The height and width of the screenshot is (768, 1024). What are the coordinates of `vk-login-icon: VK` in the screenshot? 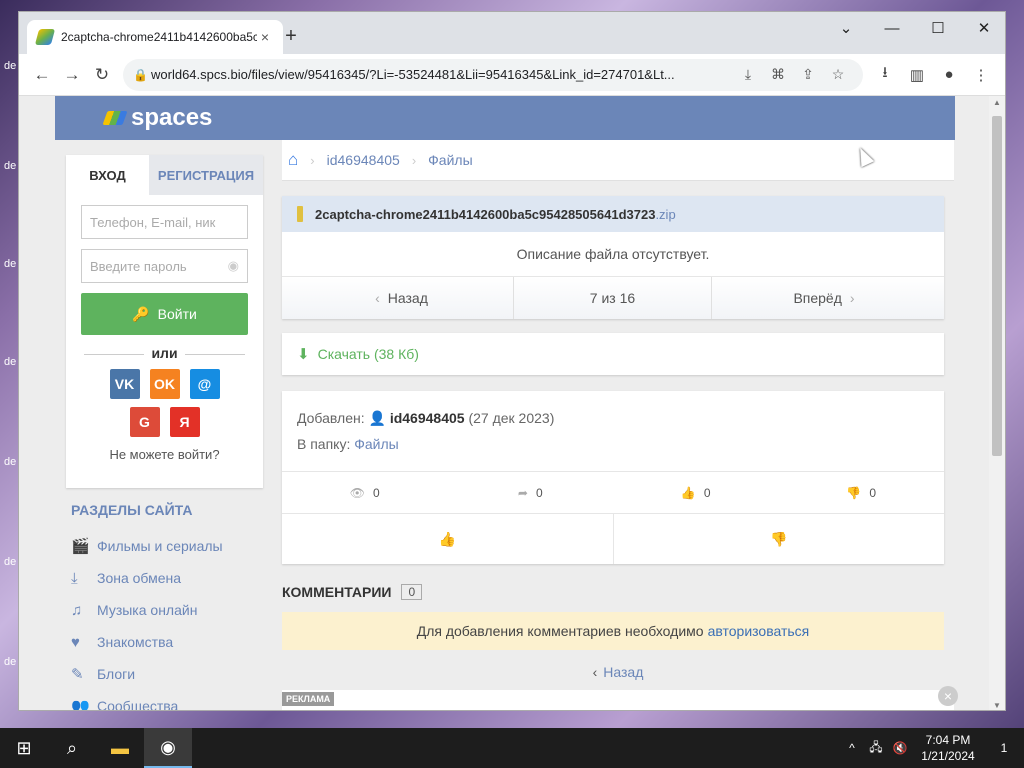 It's located at (124, 384).